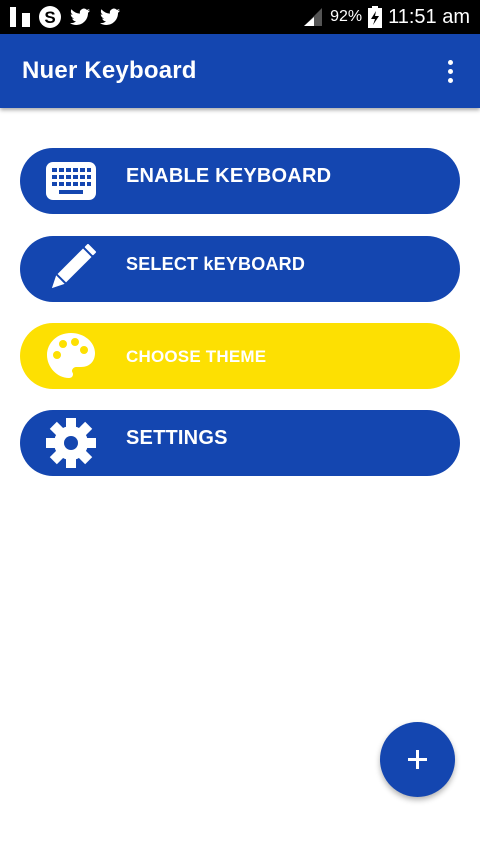  Describe the element at coordinates (20, 17) in the screenshot. I see `flipboard-icon` at that location.